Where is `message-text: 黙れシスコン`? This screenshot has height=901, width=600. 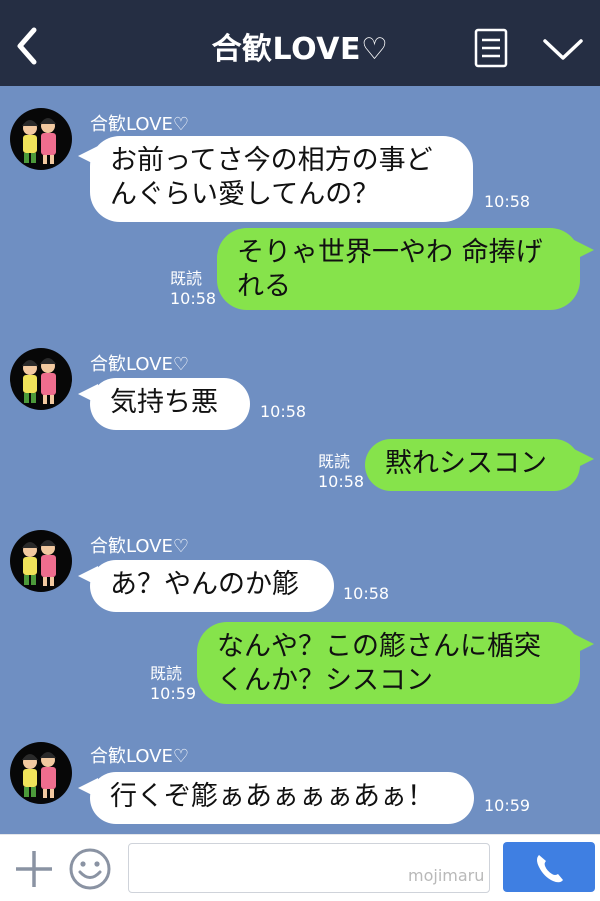
message-text: 黙れシスコン is located at coordinates (466, 463).